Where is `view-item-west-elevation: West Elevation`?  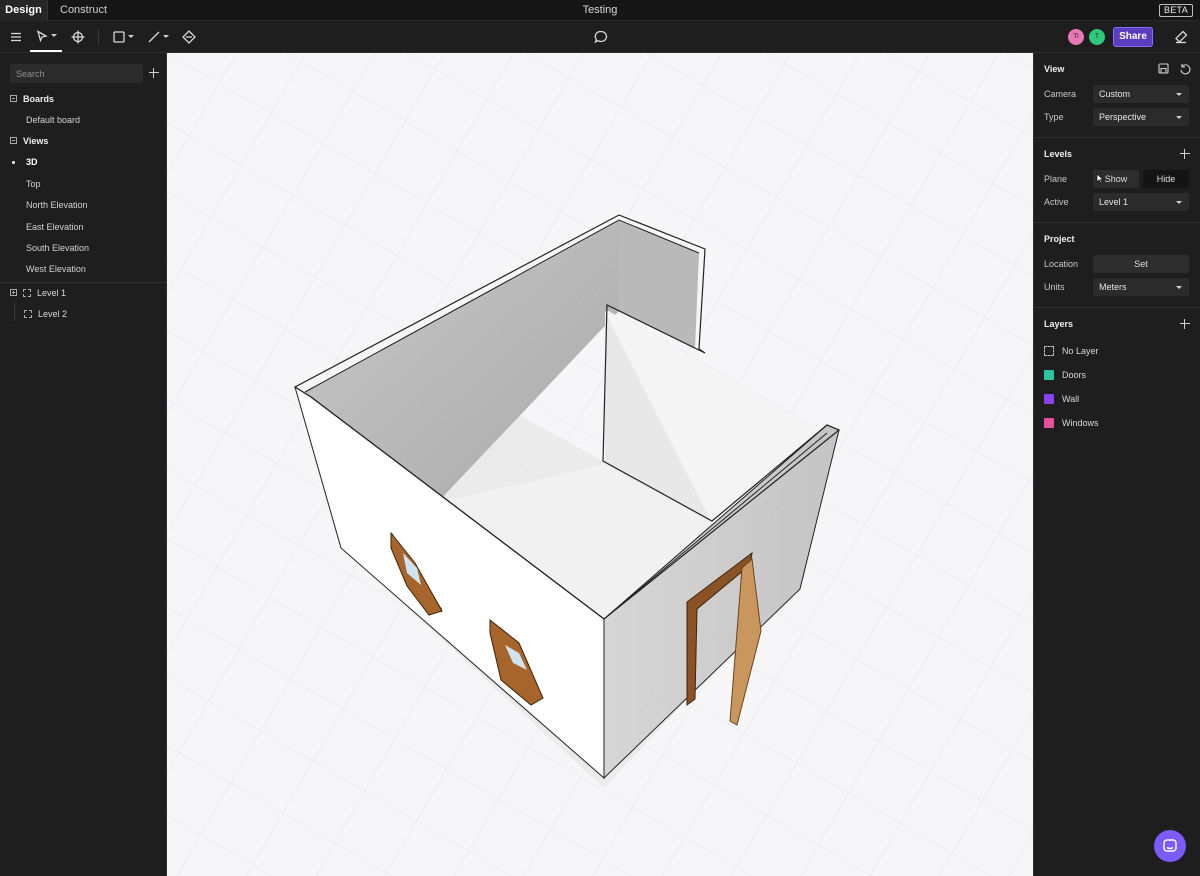 view-item-west-elevation: West Elevation is located at coordinates (56, 269).